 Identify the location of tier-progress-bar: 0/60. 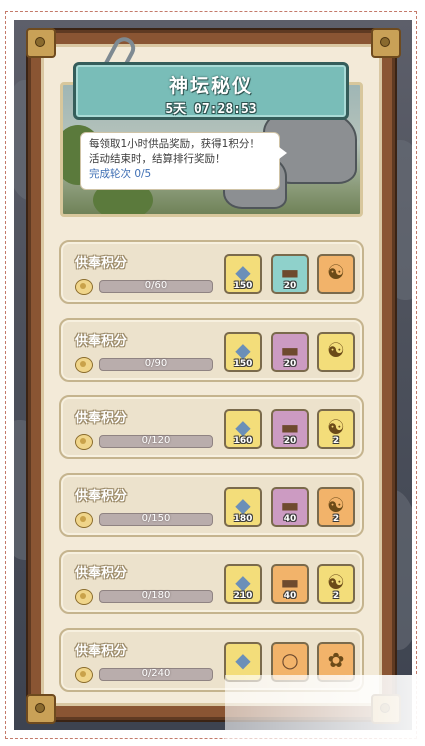
(156, 286).